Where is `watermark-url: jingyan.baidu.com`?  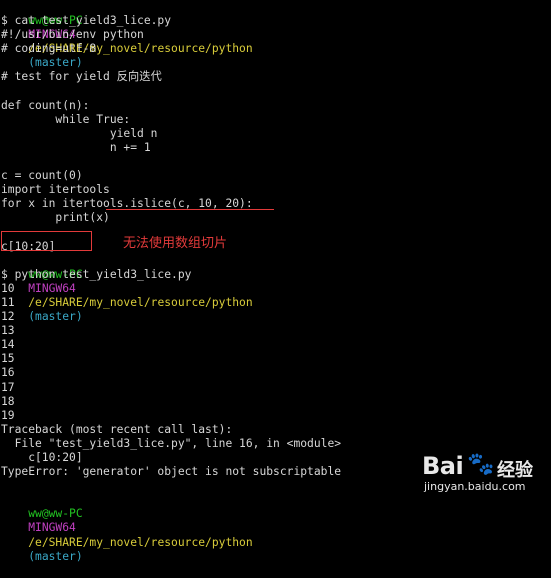
watermark-url: jingyan.baidu.com is located at coordinates (475, 486).